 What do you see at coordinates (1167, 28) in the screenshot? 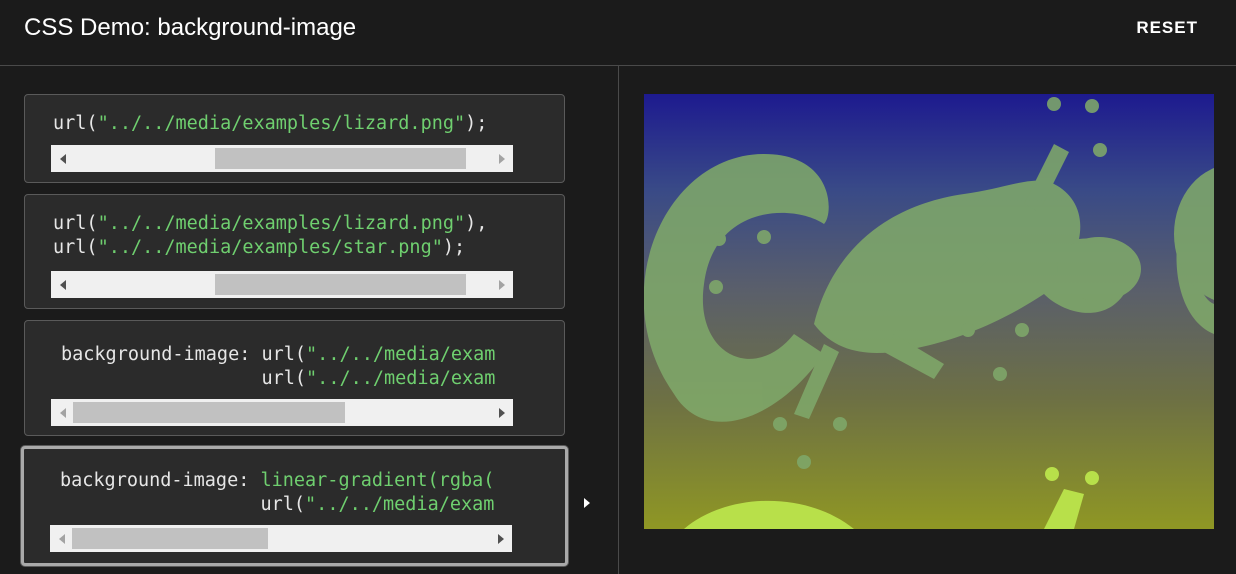
I see `reset-button: RESET` at bounding box center [1167, 28].